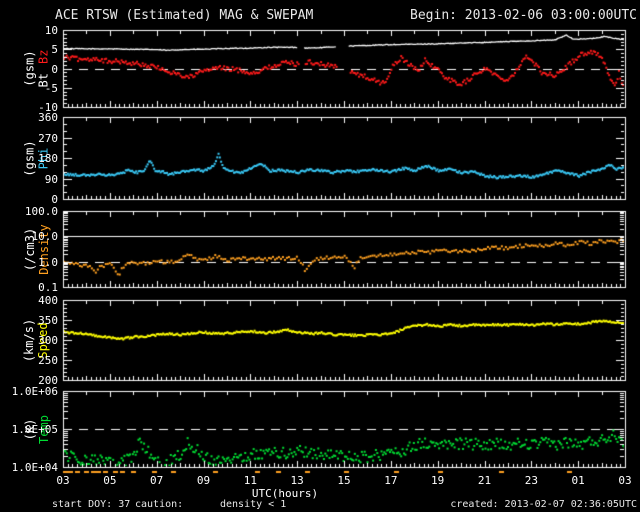 The image size is (640, 512). I want to click on x-tick-label: 05, so click(110, 480).